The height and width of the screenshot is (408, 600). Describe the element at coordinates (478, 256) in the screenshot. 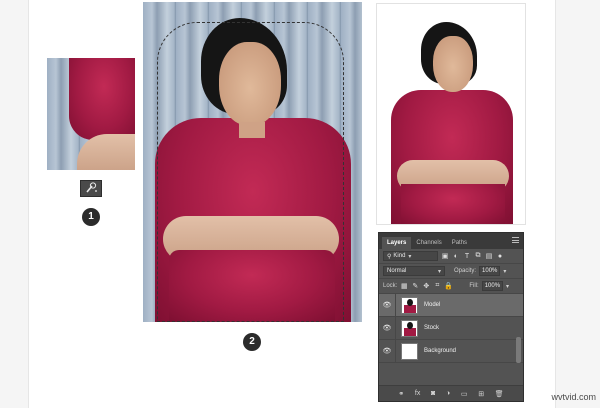

I see `shape-filter-icon: ⧉` at that location.